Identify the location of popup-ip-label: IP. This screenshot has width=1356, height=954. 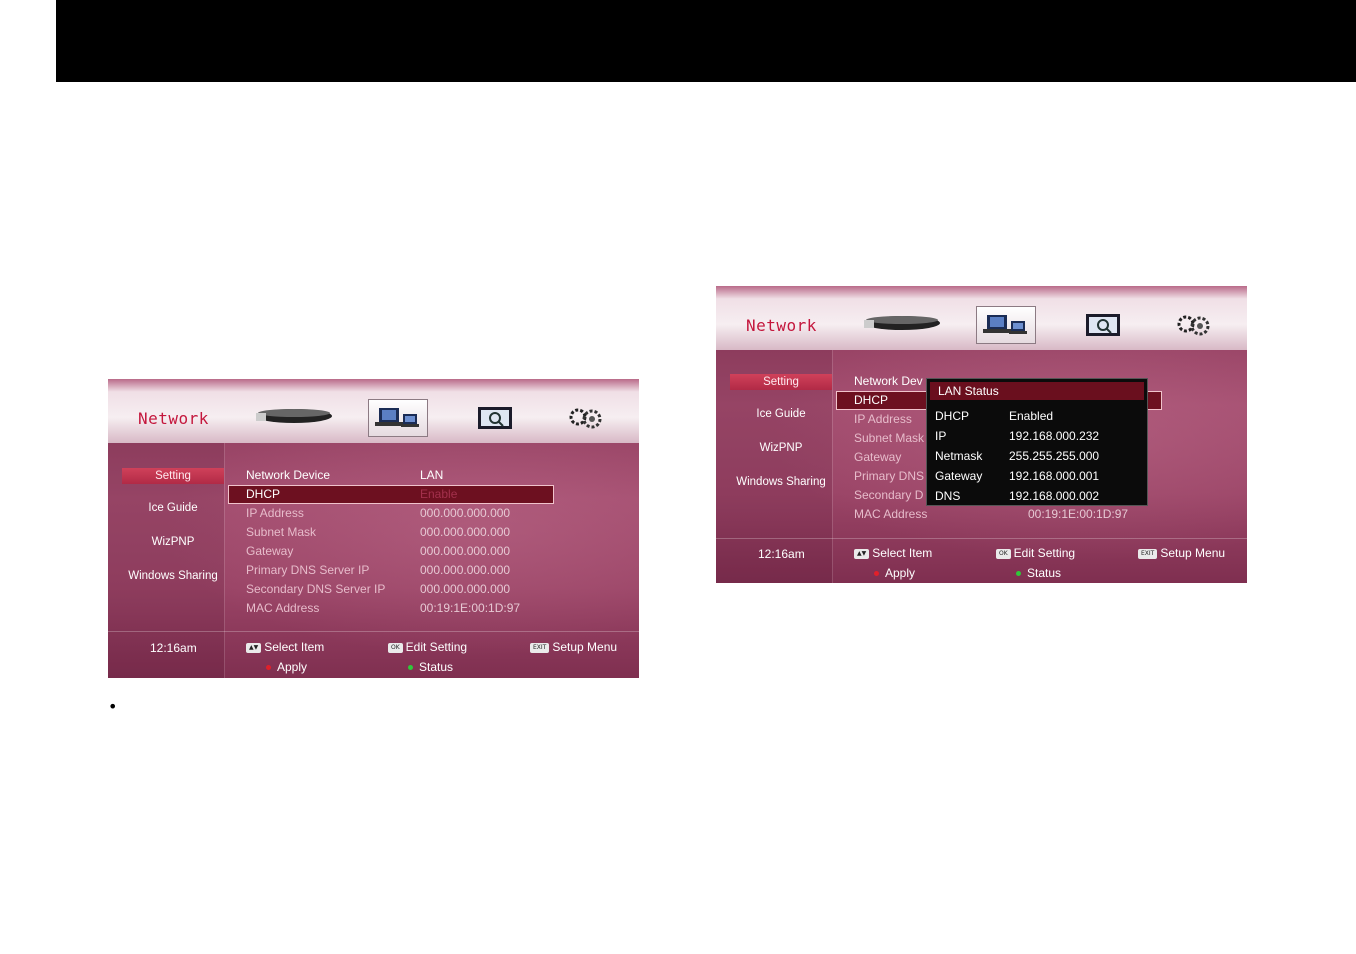
(941, 436).